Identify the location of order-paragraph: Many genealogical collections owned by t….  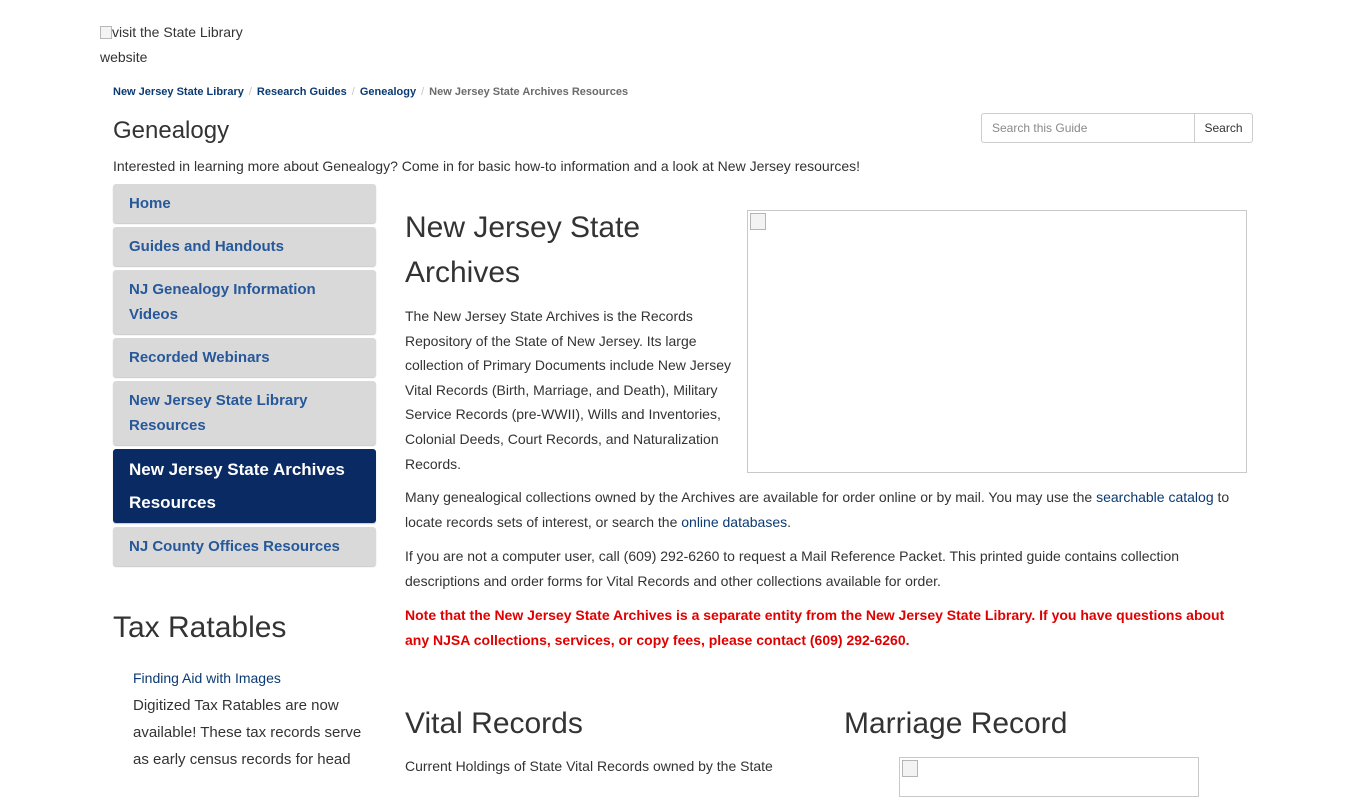
(825, 509).